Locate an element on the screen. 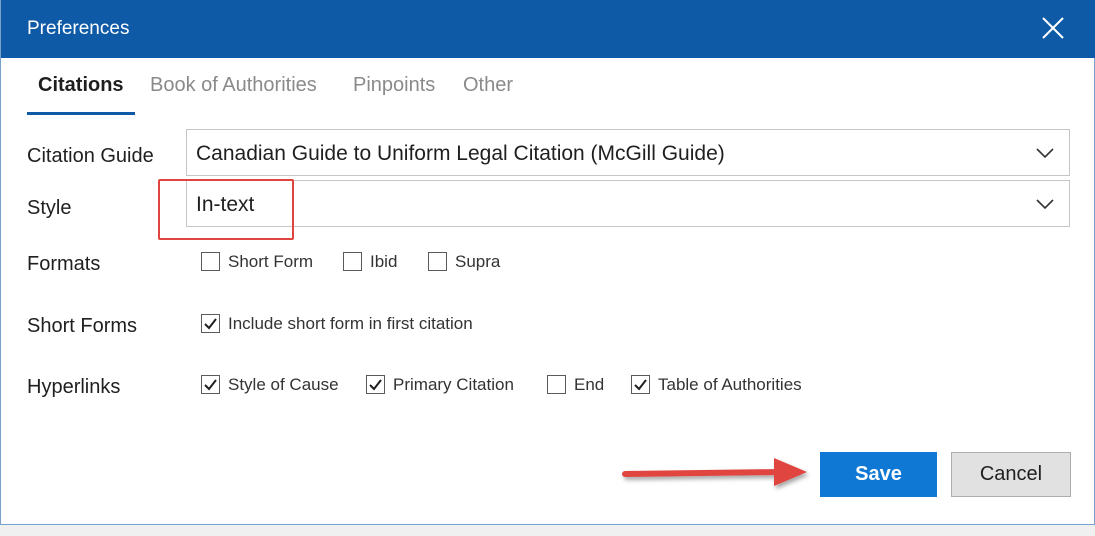 Image resolution: width=1095 pixels, height=536 pixels. tab-book-of-authorities: Book of Authorities is located at coordinates (233, 85).